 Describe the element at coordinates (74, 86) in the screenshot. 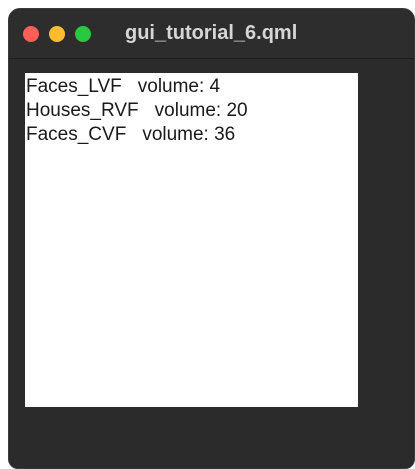

I see `item-name: Faces_LVF` at that location.